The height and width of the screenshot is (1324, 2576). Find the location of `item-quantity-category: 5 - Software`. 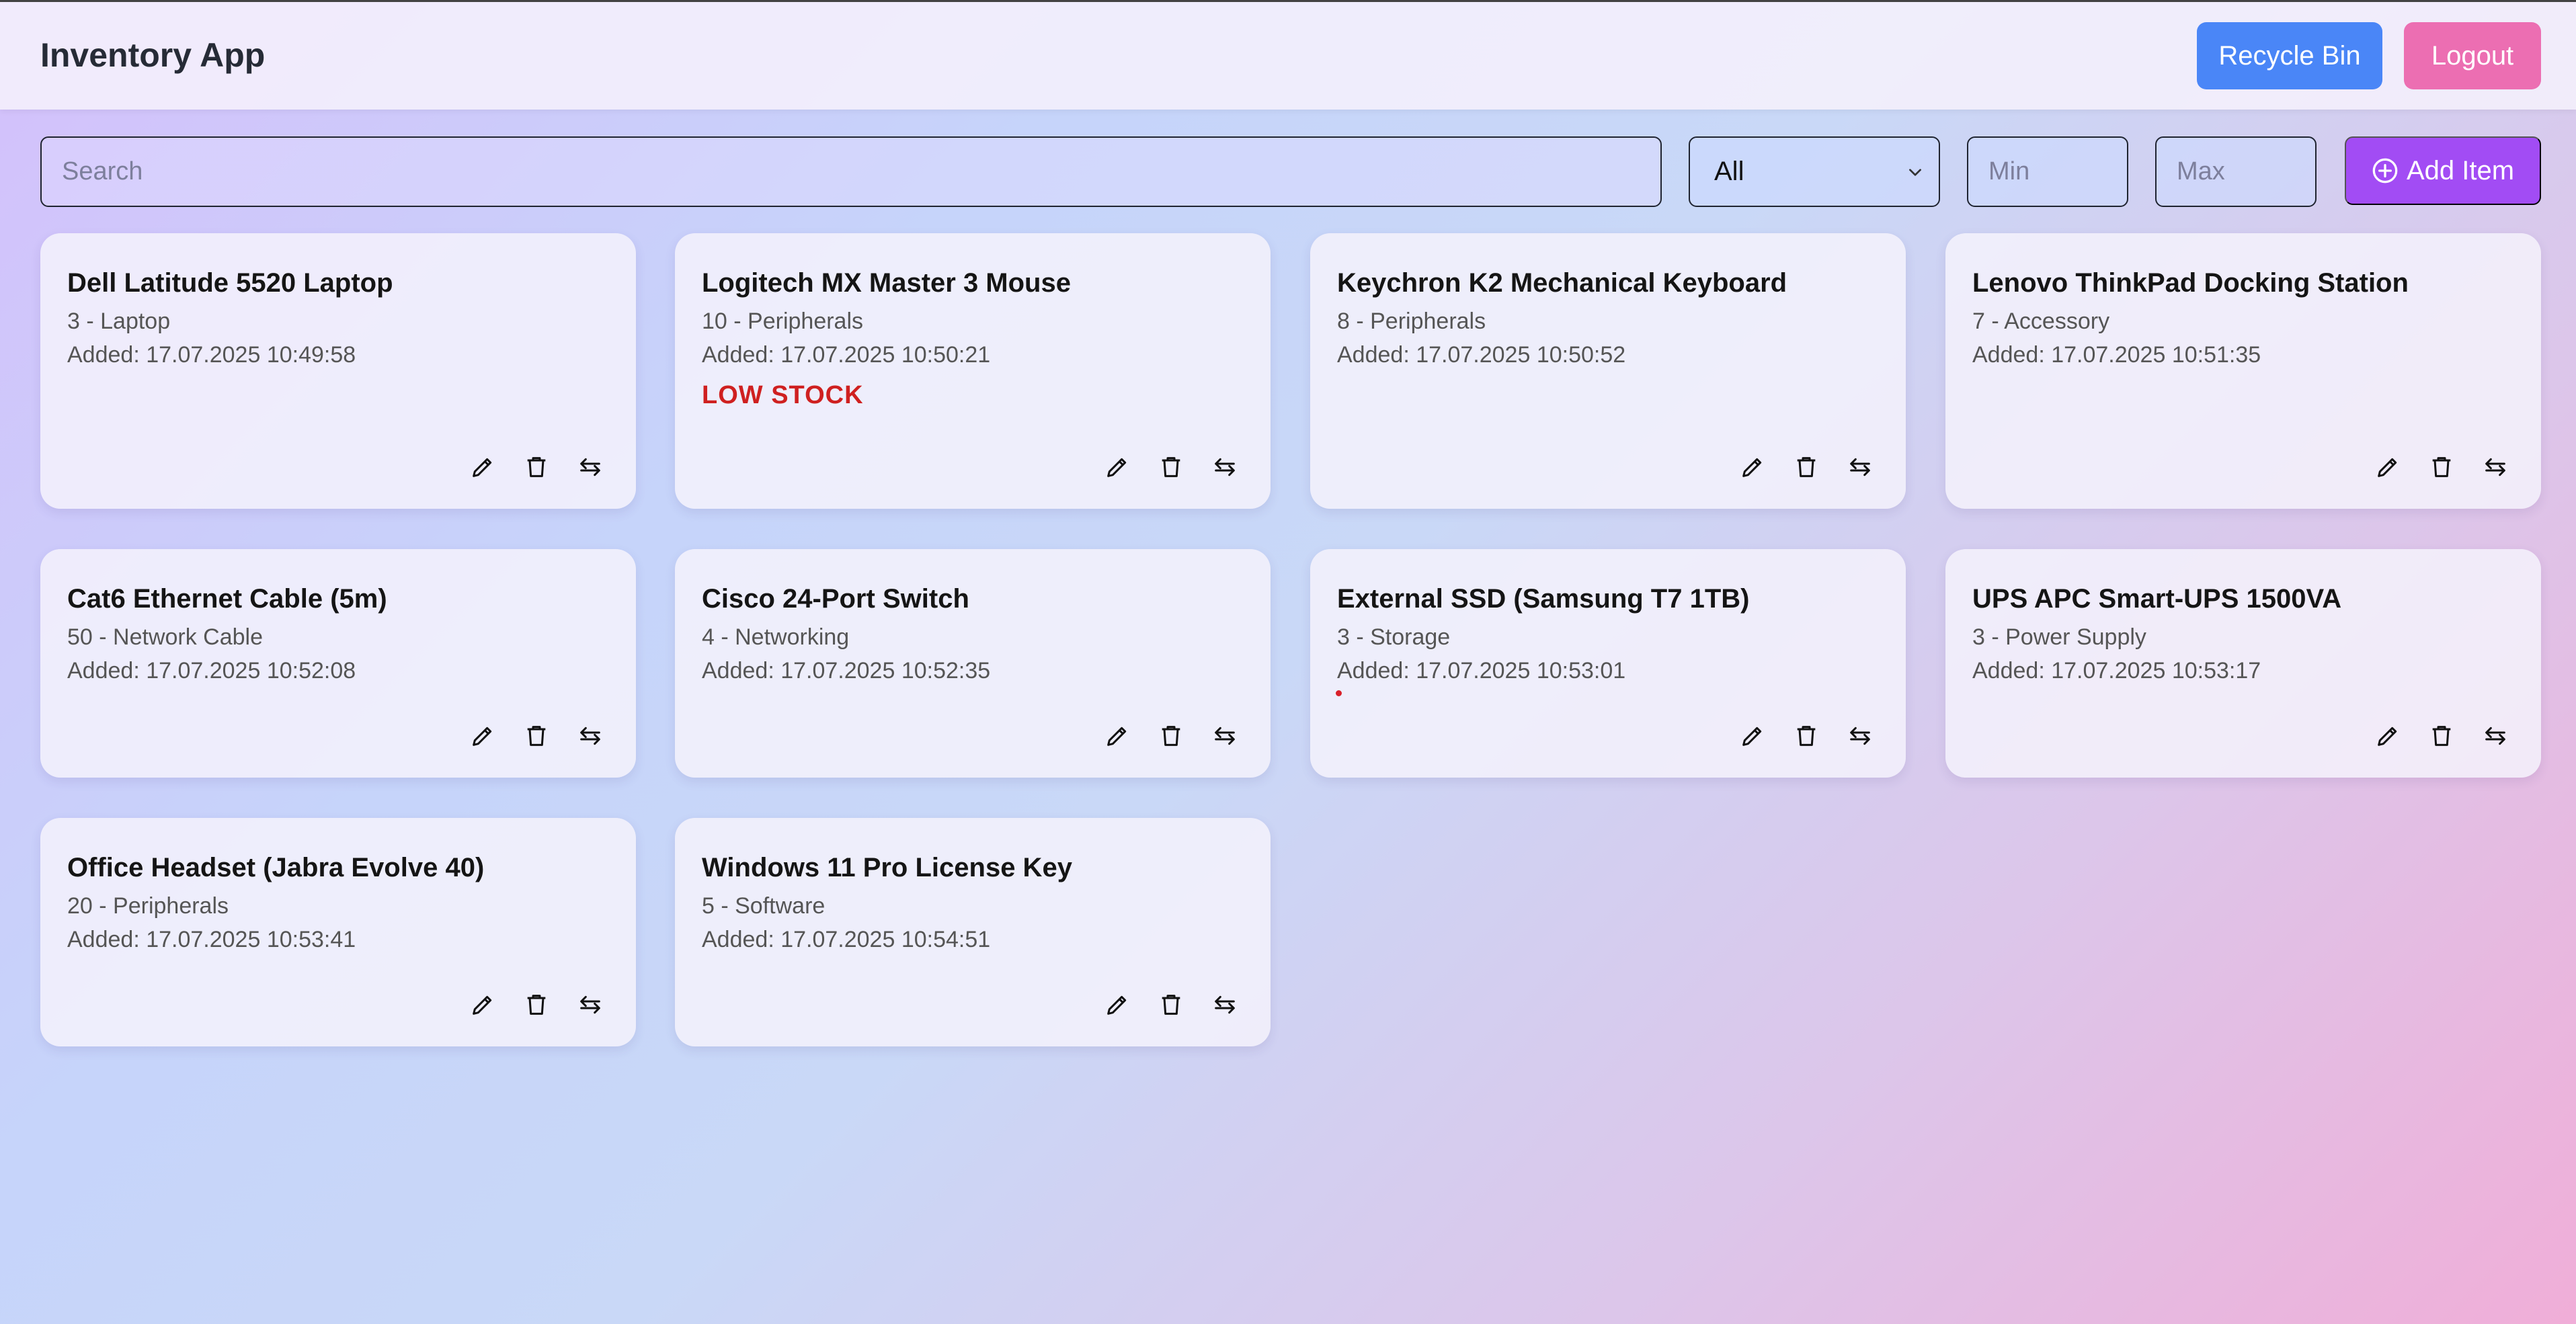

item-quantity-category: 5 - Software is located at coordinates (764, 906).